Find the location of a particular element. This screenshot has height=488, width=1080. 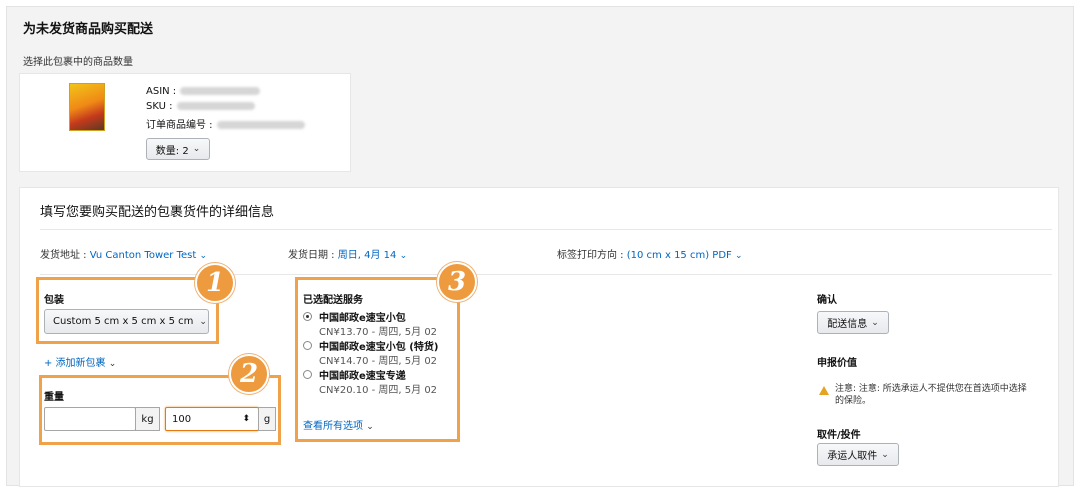

service-name: 中国邮政e速宝专递 is located at coordinates (362, 376).